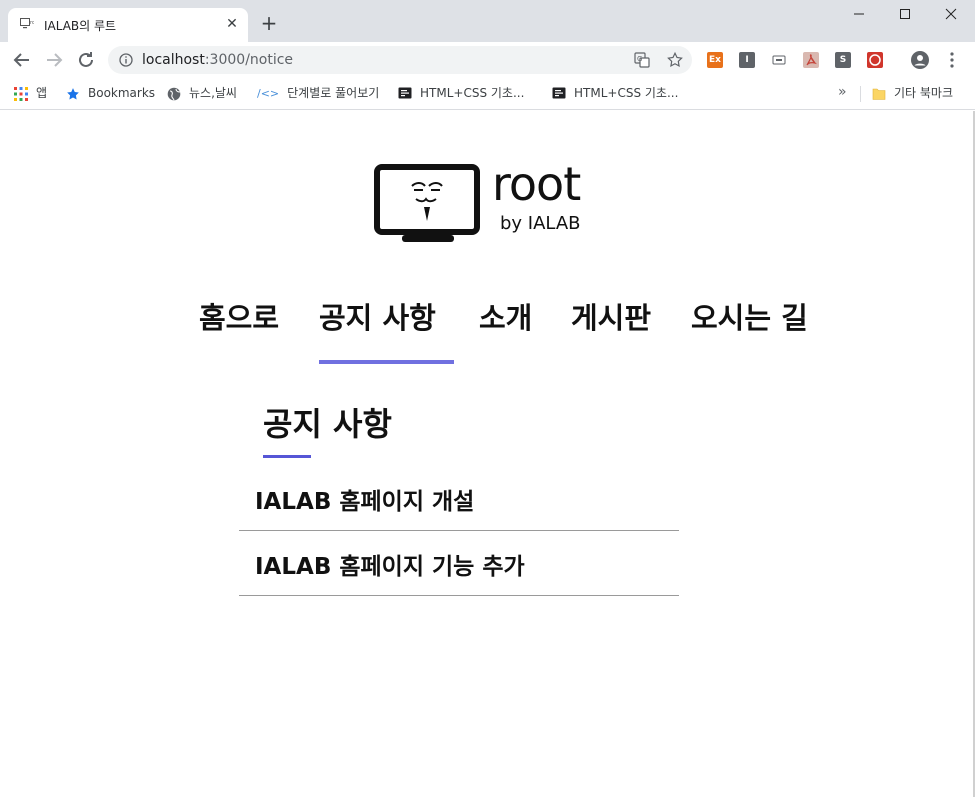 The width and height of the screenshot is (975, 797). Describe the element at coordinates (842, 92) in the screenshot. I see `bookmarks-overflow-button: »` at that location.